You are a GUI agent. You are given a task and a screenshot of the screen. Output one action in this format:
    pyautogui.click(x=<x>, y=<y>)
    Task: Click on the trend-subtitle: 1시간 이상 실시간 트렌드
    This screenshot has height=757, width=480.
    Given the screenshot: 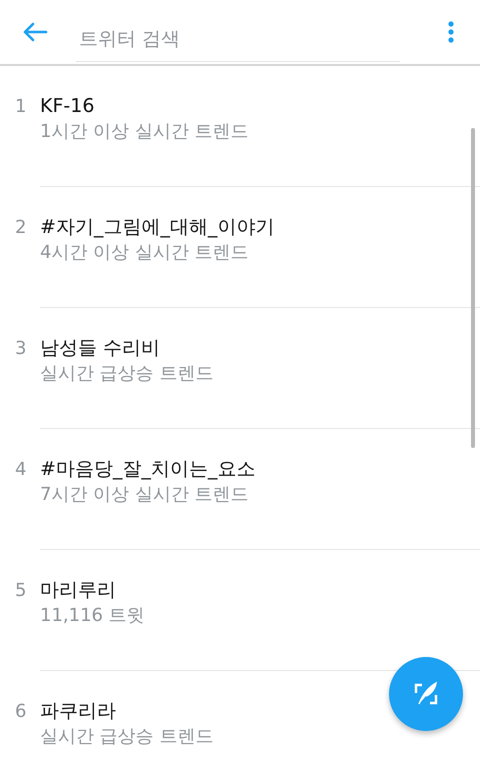 What is the action you would take?
    pyautogui.click(x=144, y=132)
    